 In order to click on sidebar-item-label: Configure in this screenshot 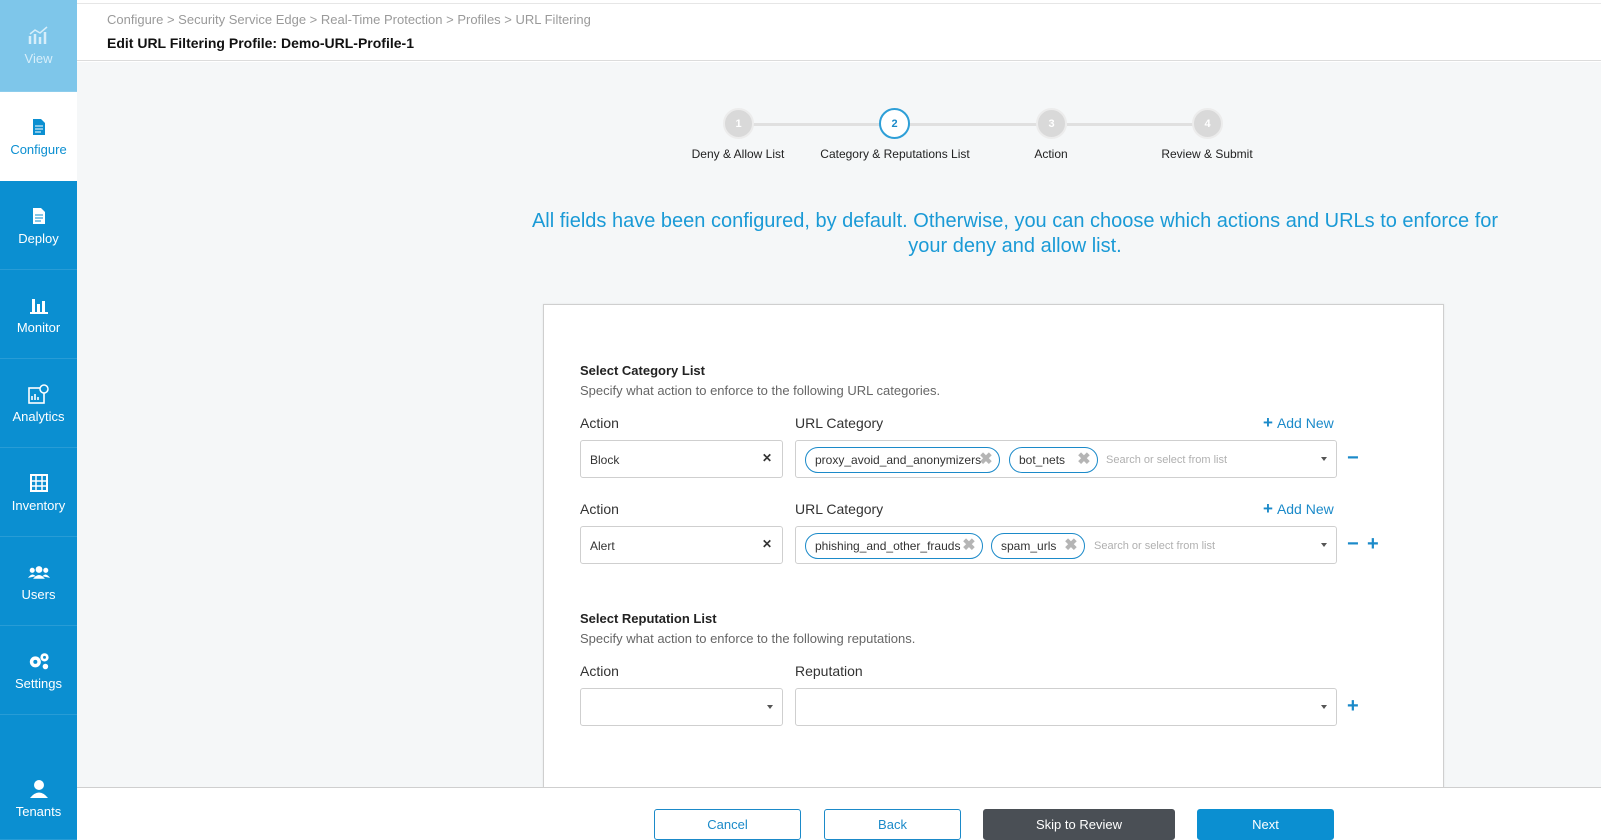, I will do `click(38, 149)`.